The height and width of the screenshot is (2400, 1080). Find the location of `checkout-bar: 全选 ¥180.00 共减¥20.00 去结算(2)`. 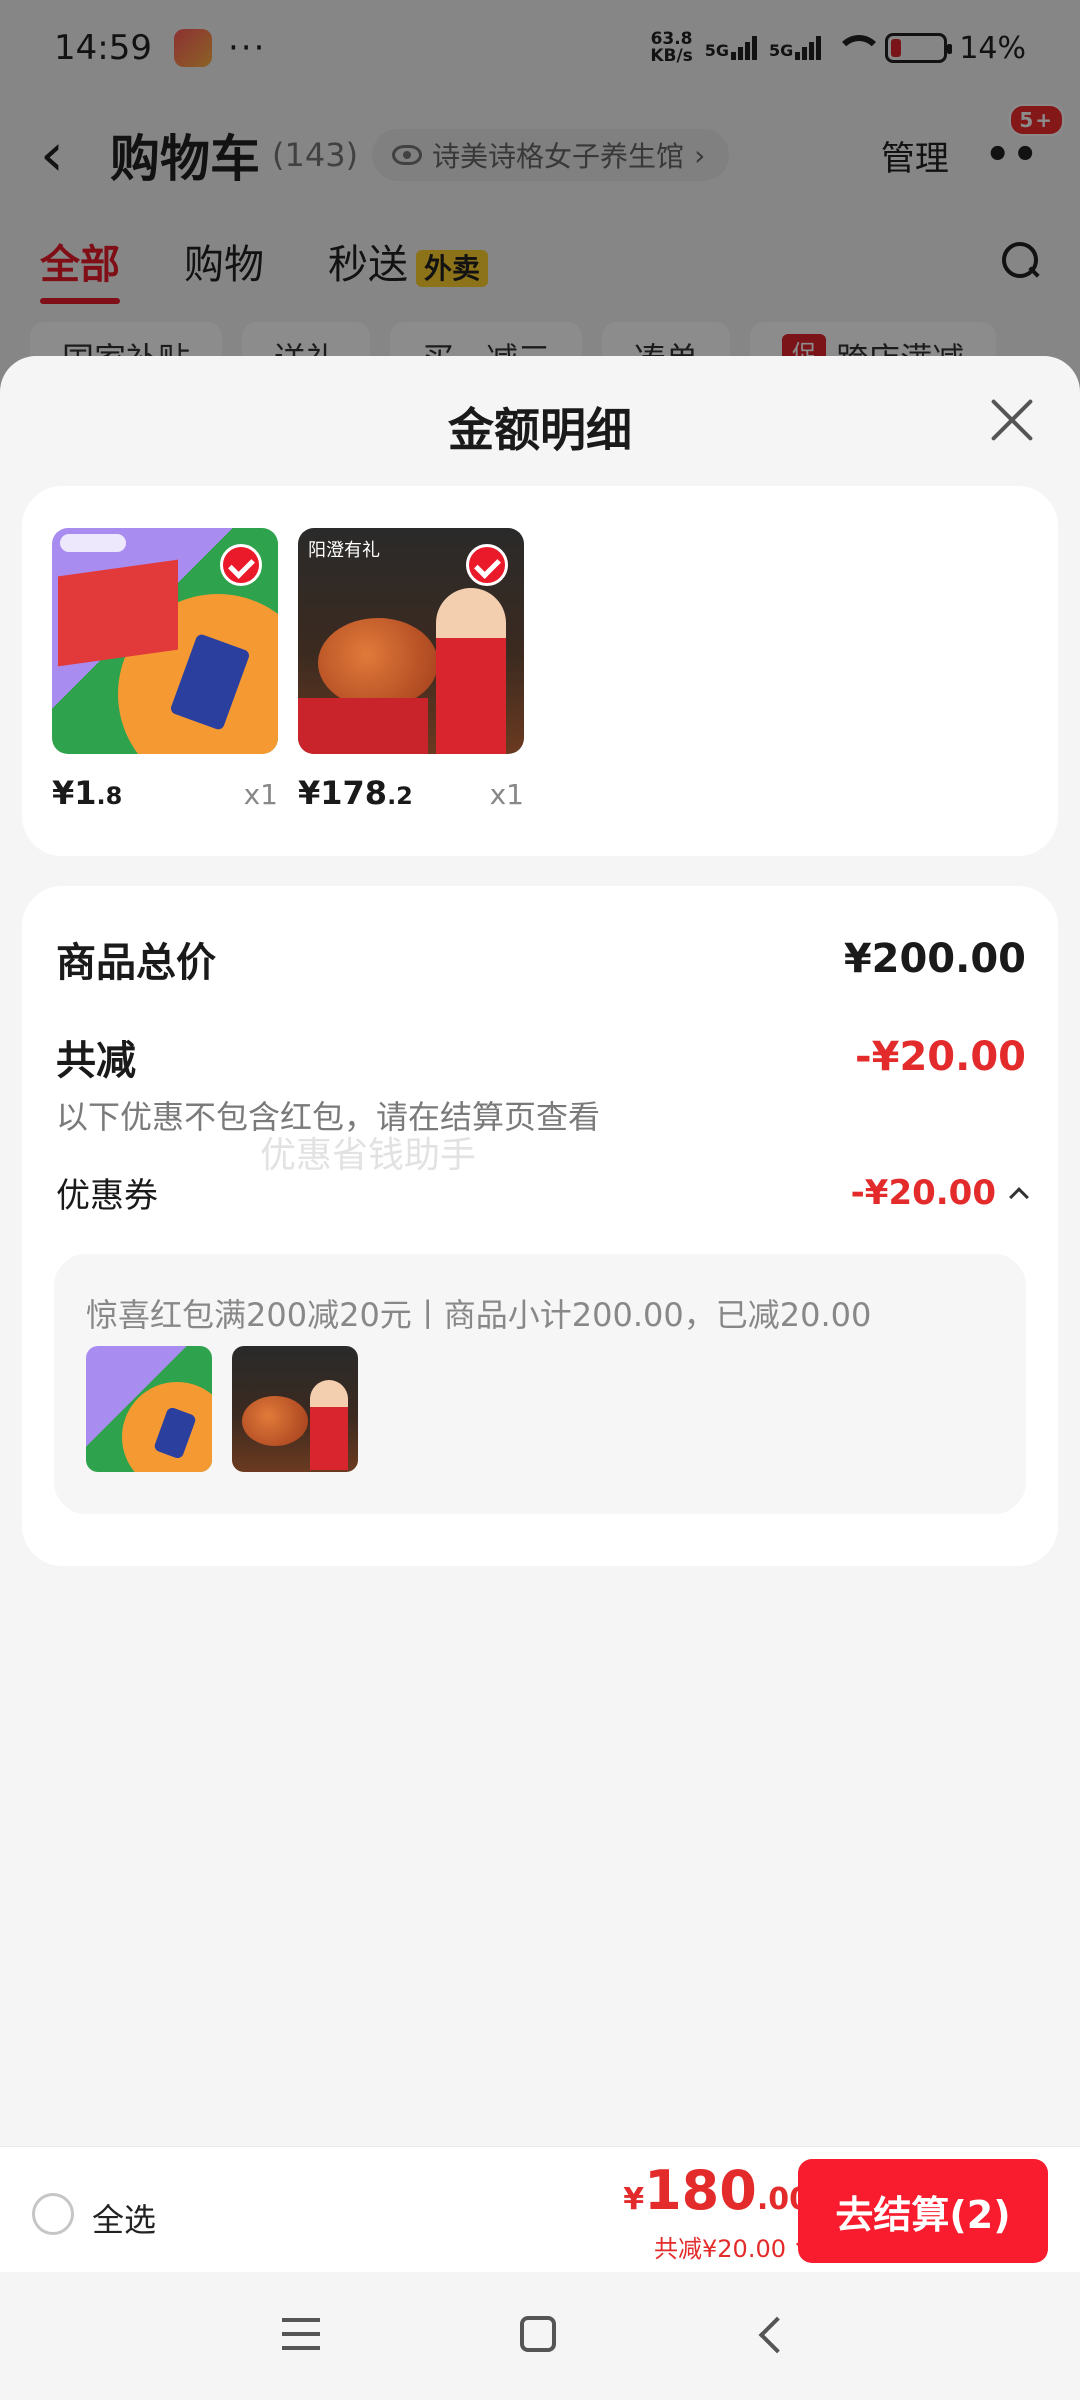

checkout-bar: 全选 ¥180.00 共减¥20.00 去结算(2) is located at coordinates (540, 2209).